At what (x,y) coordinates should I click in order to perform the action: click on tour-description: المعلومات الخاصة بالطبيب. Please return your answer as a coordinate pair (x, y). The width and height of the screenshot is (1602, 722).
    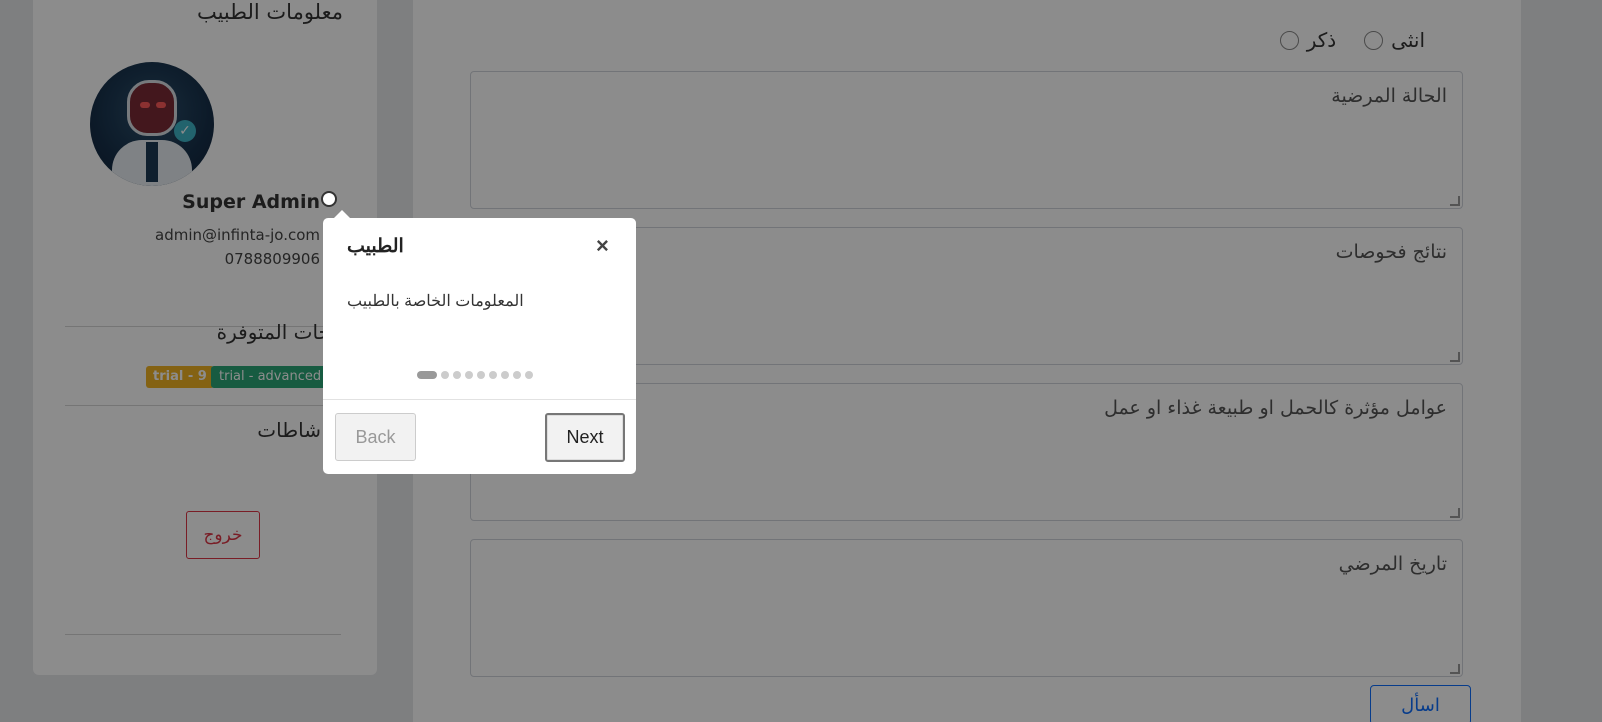
    Looking at the image, I should click on (435, 301).